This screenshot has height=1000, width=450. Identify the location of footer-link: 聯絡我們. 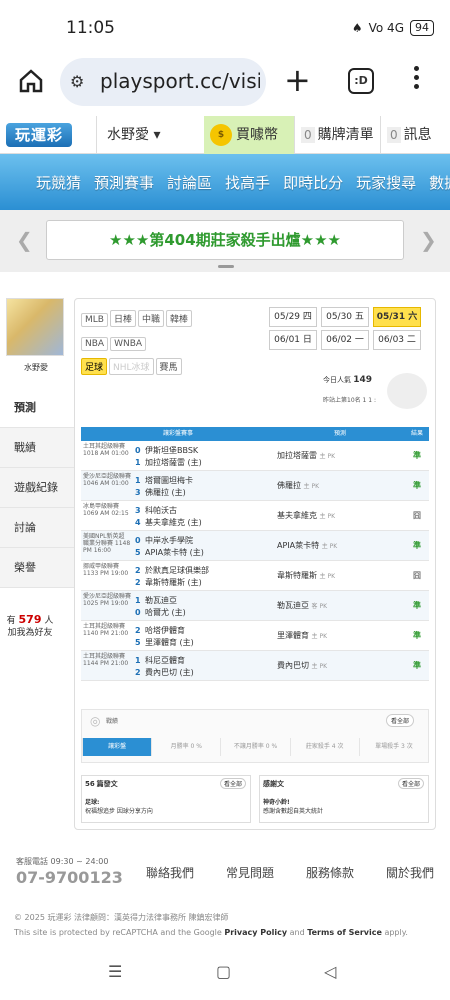
(170, 872).